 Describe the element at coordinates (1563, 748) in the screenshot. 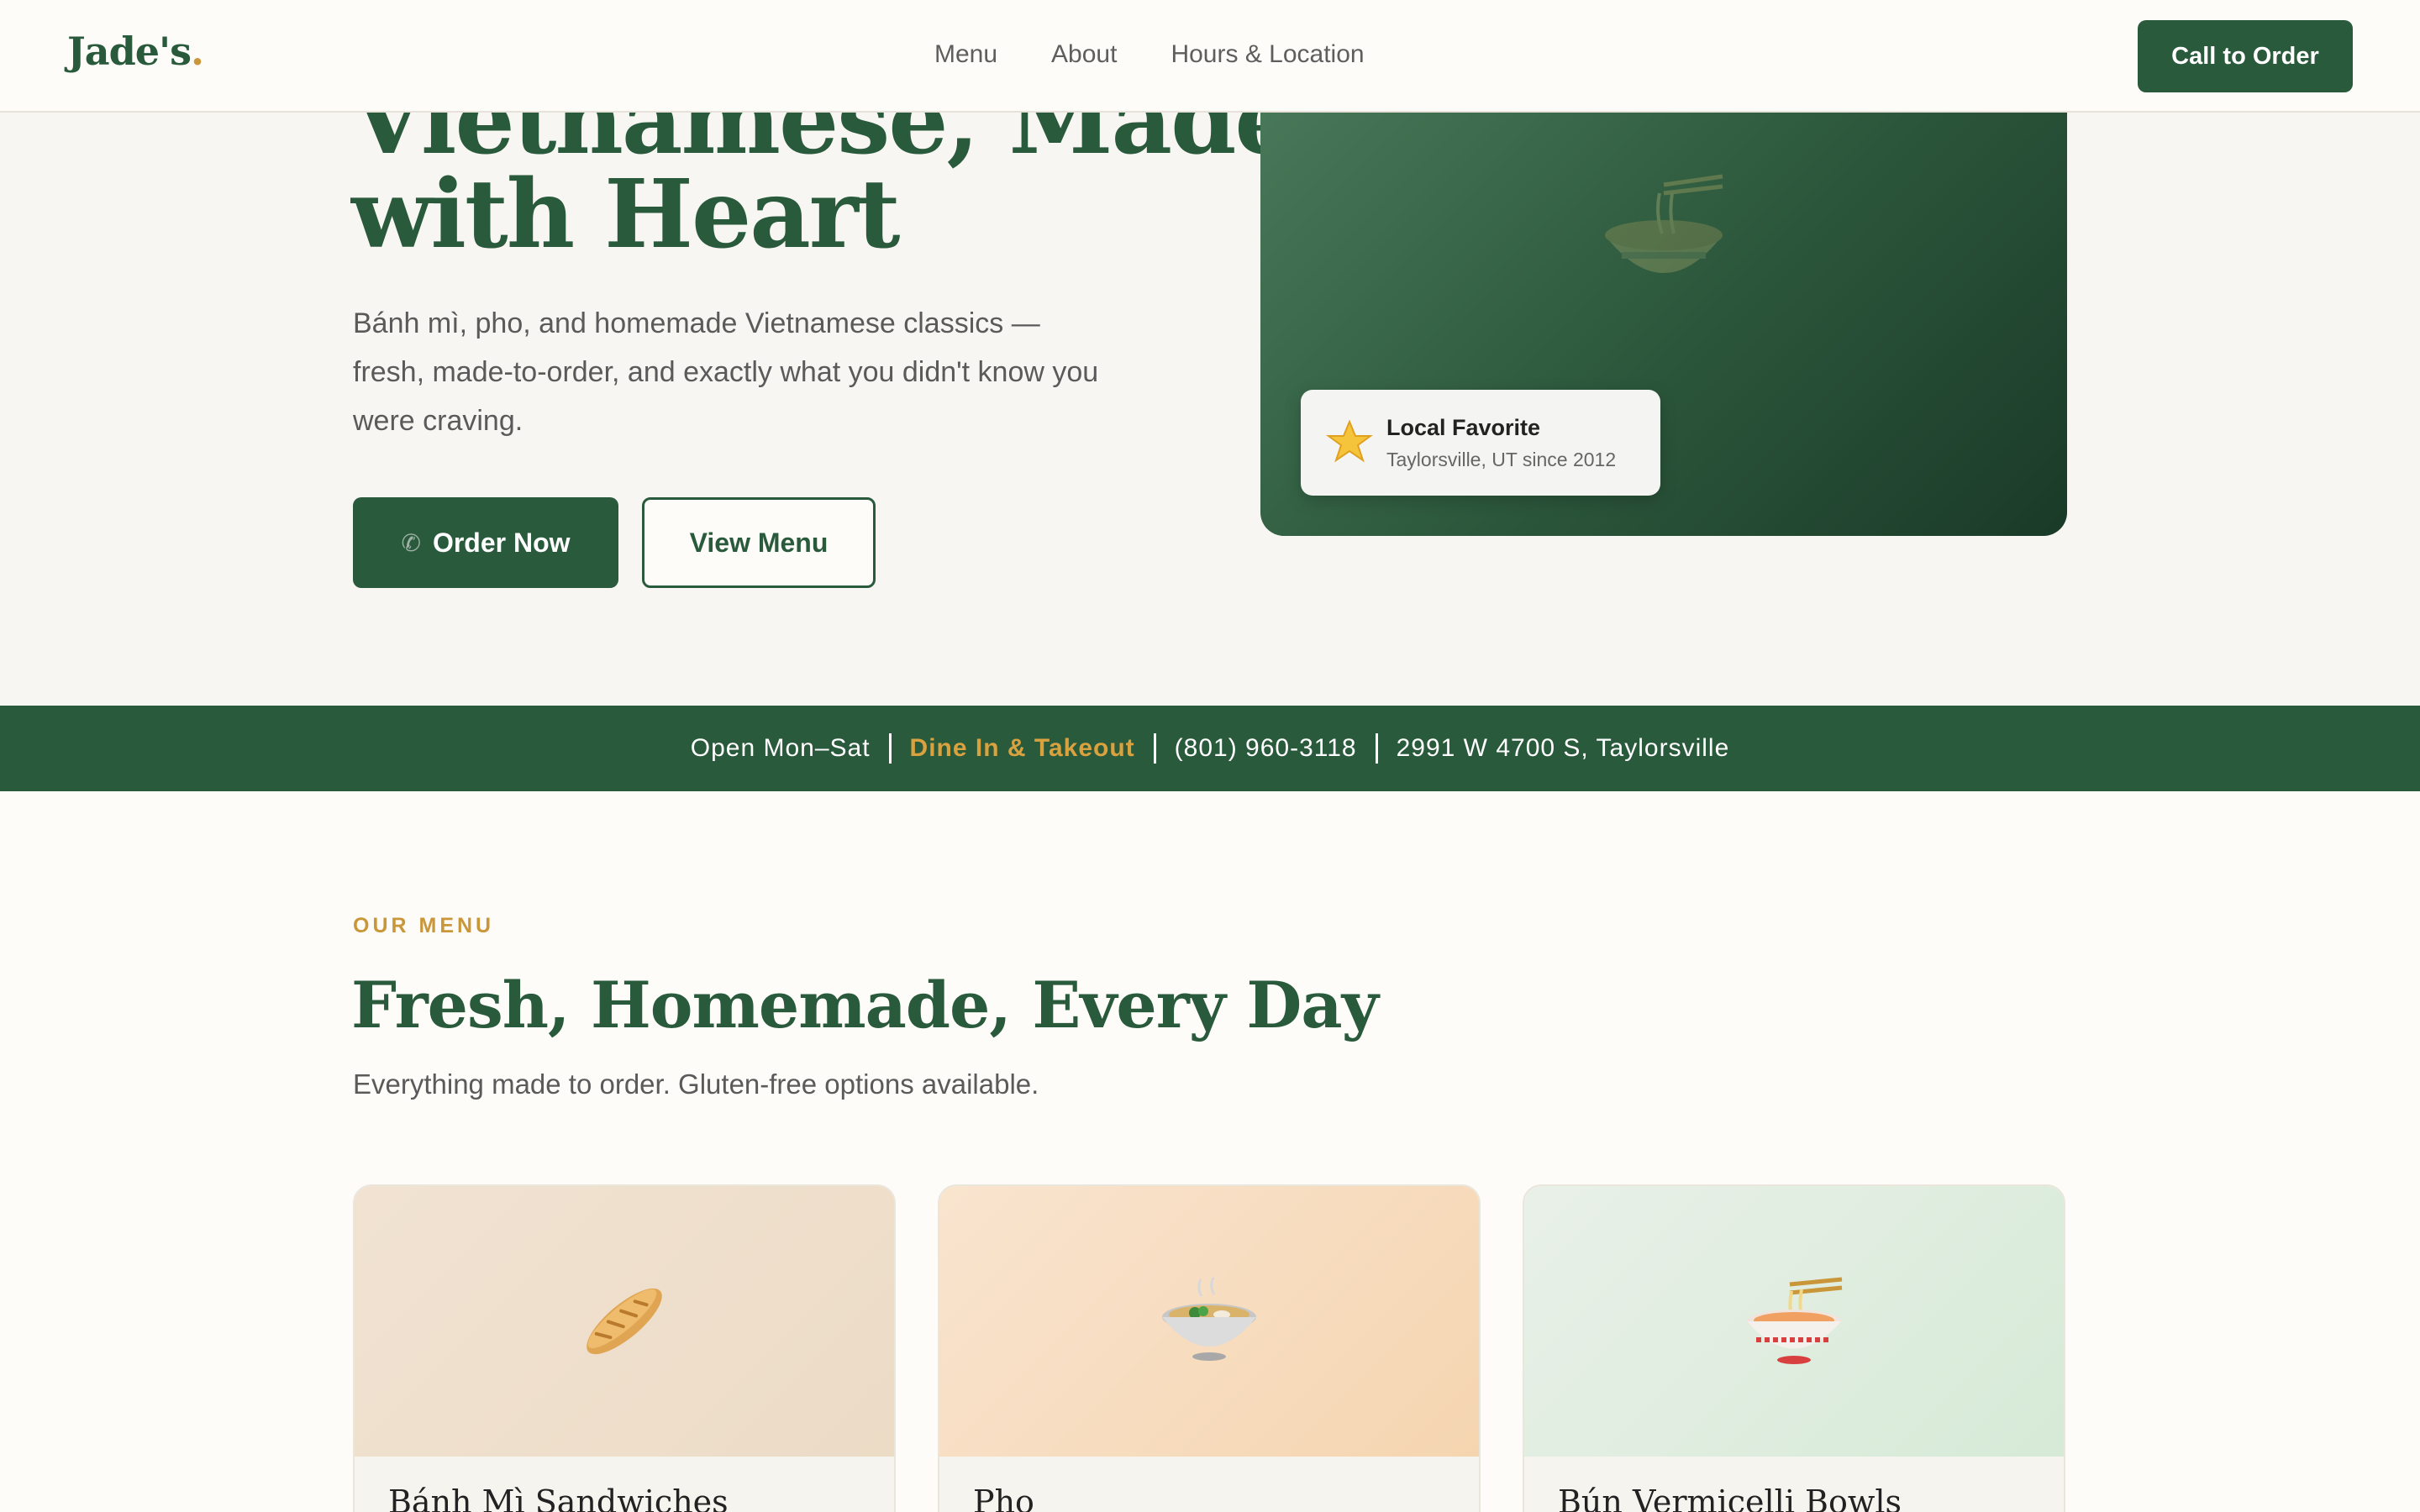

I see `info-address: 2991 W 4700 S, Taylorsville` at that location.